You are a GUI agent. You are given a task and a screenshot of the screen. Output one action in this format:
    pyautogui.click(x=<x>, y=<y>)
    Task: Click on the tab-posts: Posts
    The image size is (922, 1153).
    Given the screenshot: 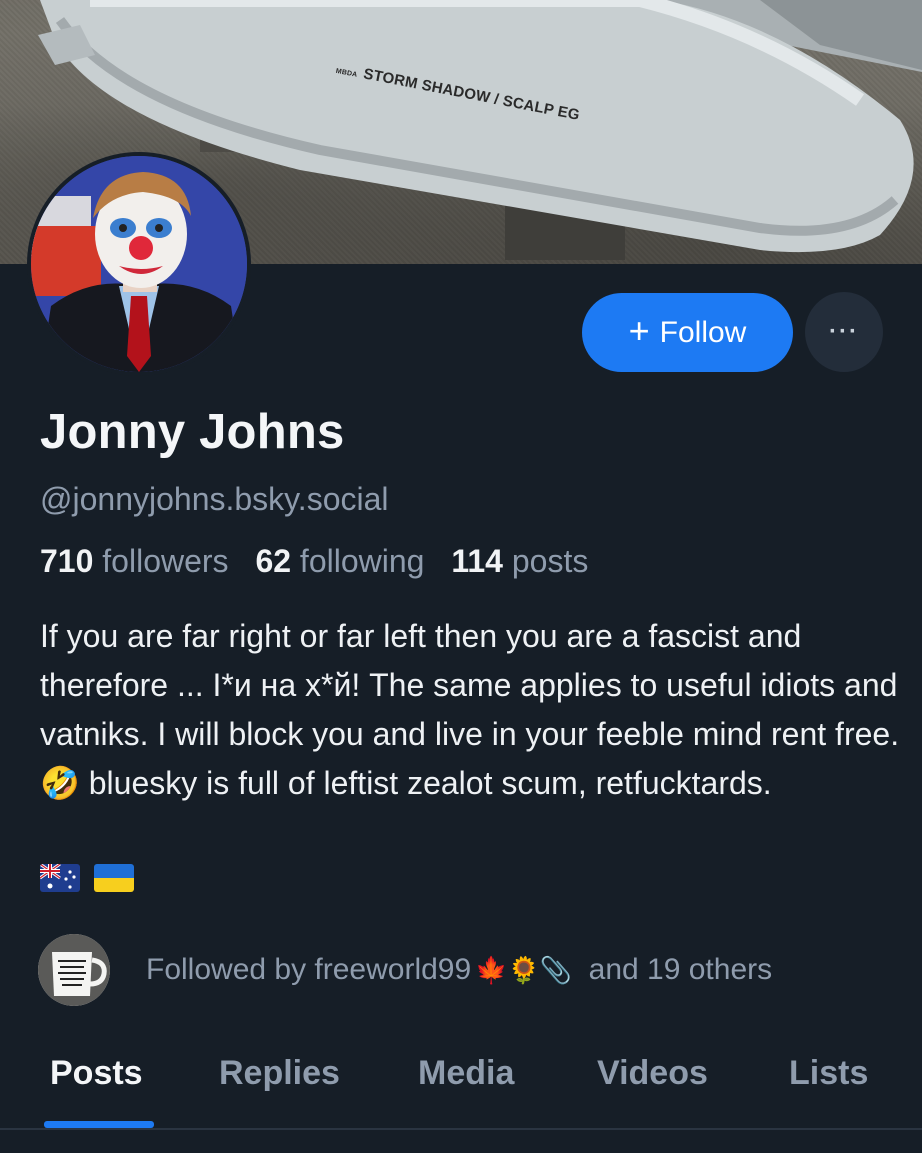 What is the action you would take?
    pyautogui.click(x=96, y=1073)
    